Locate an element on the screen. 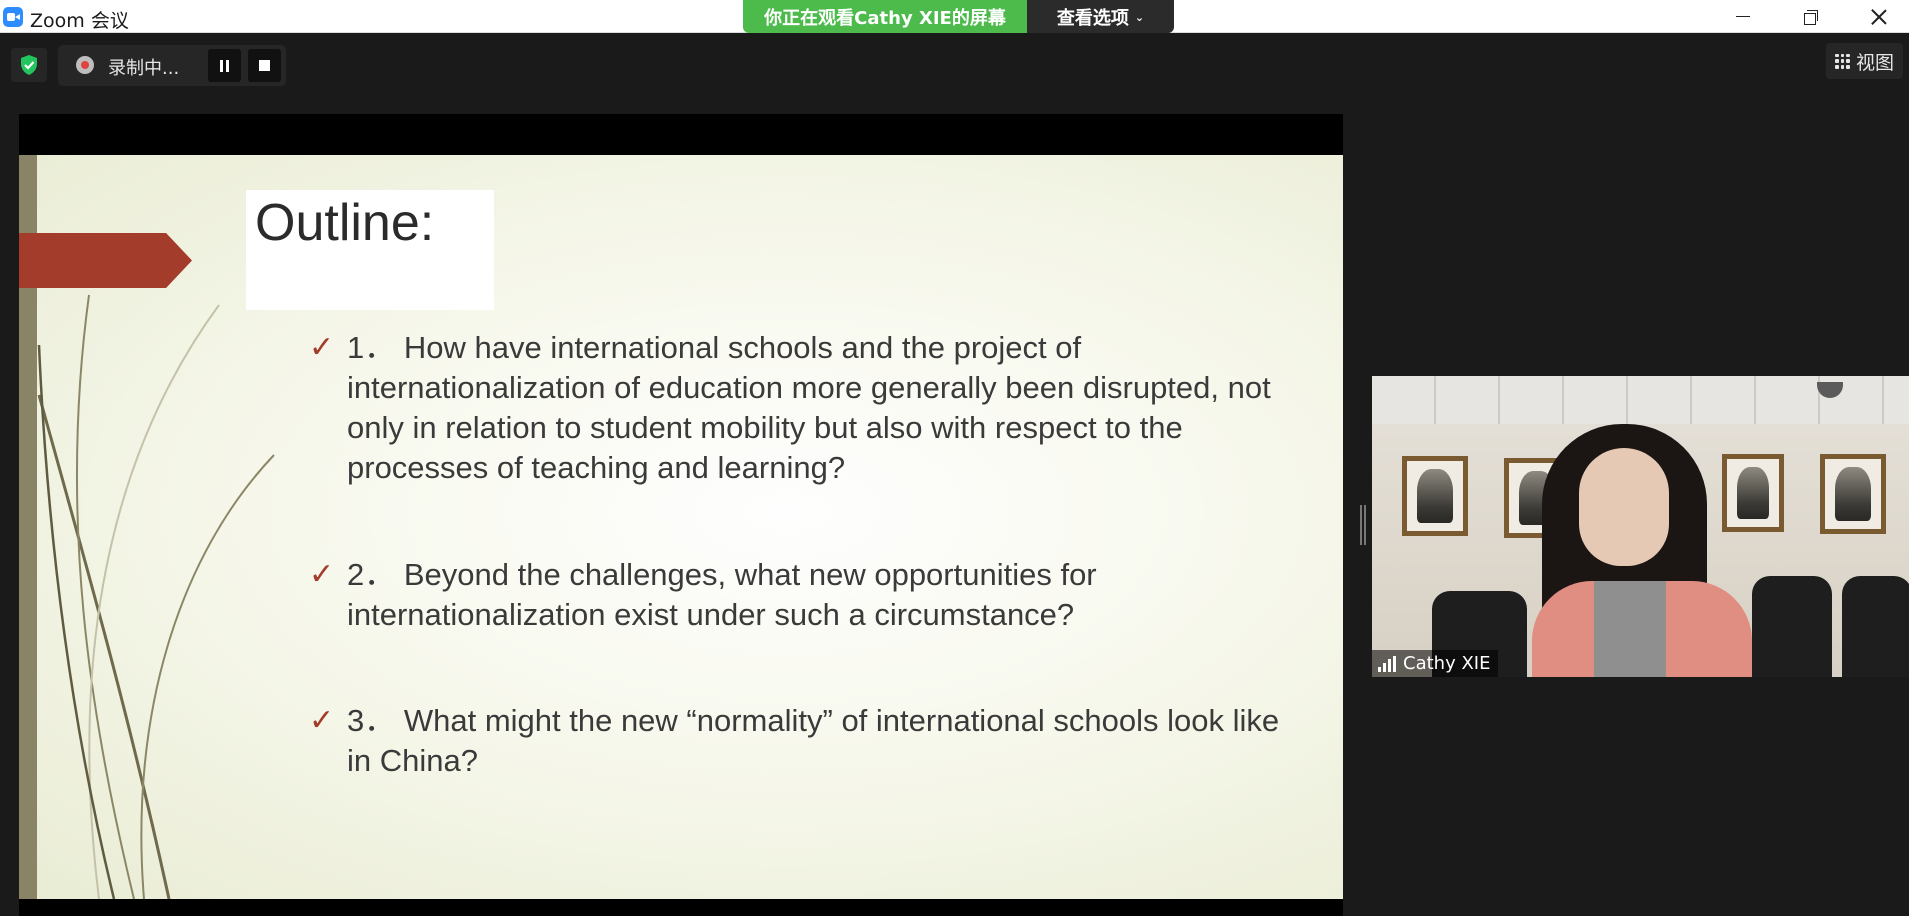  view-button: 视图 is located at coordinates (1864, 61).